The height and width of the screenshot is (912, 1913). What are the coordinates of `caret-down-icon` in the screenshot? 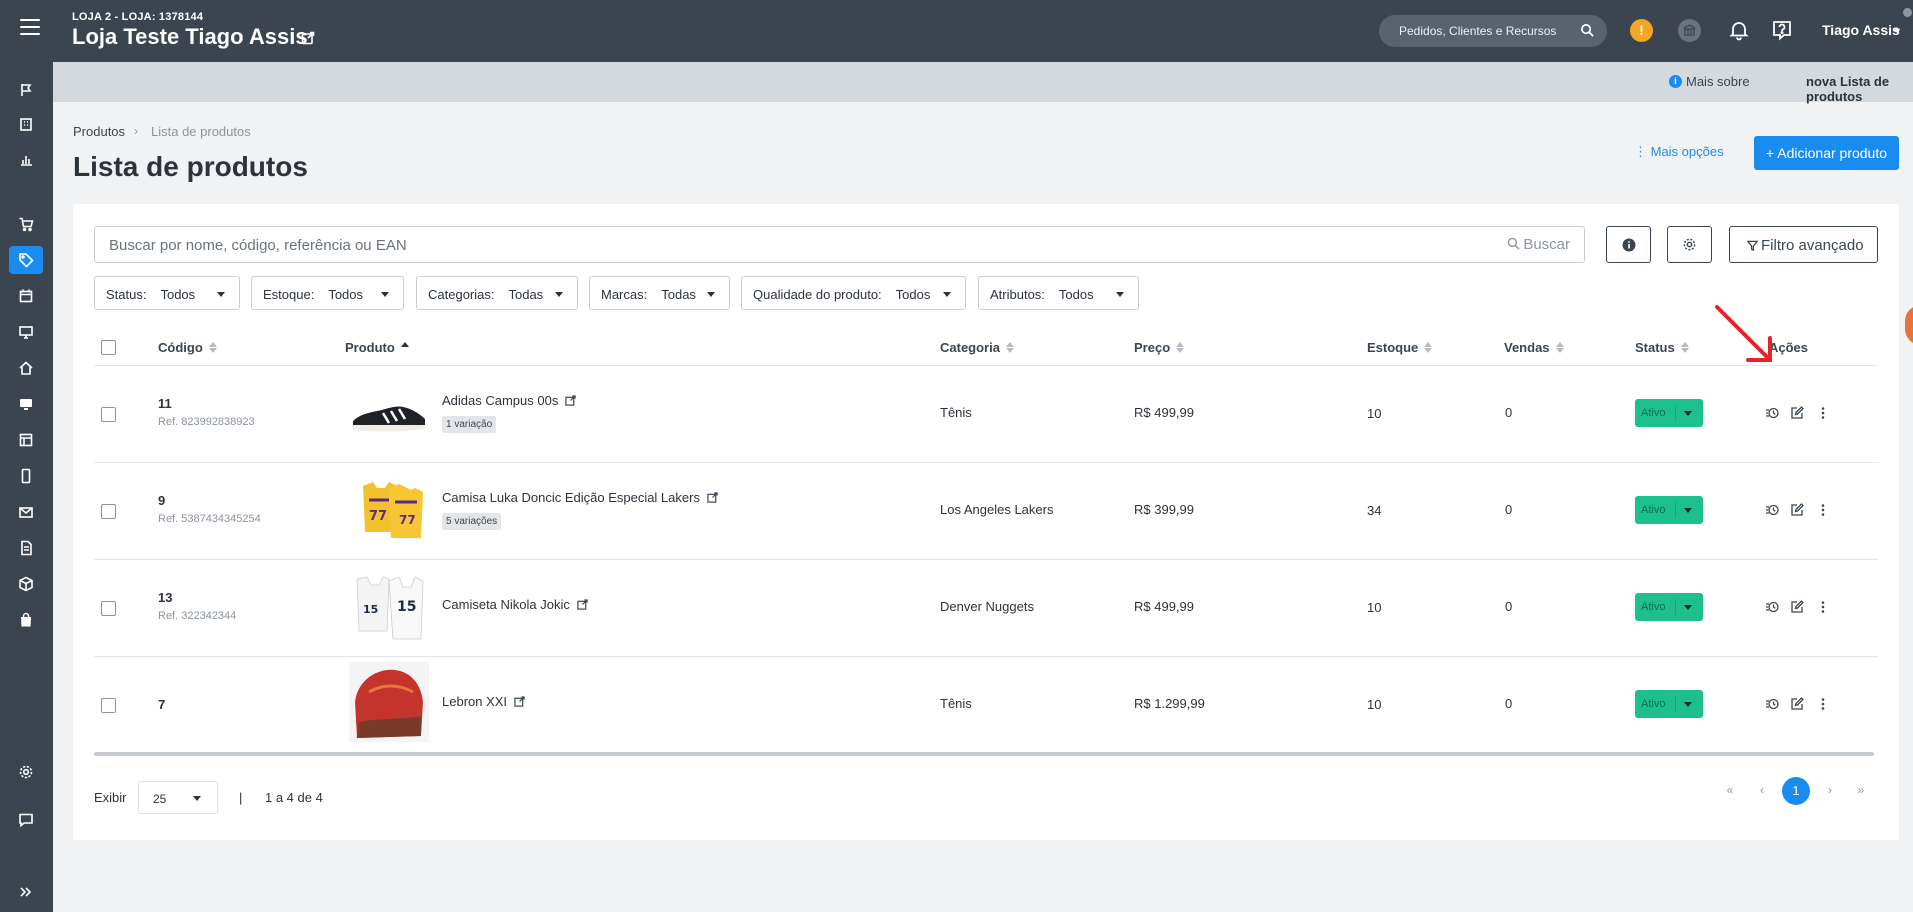 It's located at (1688, 607).